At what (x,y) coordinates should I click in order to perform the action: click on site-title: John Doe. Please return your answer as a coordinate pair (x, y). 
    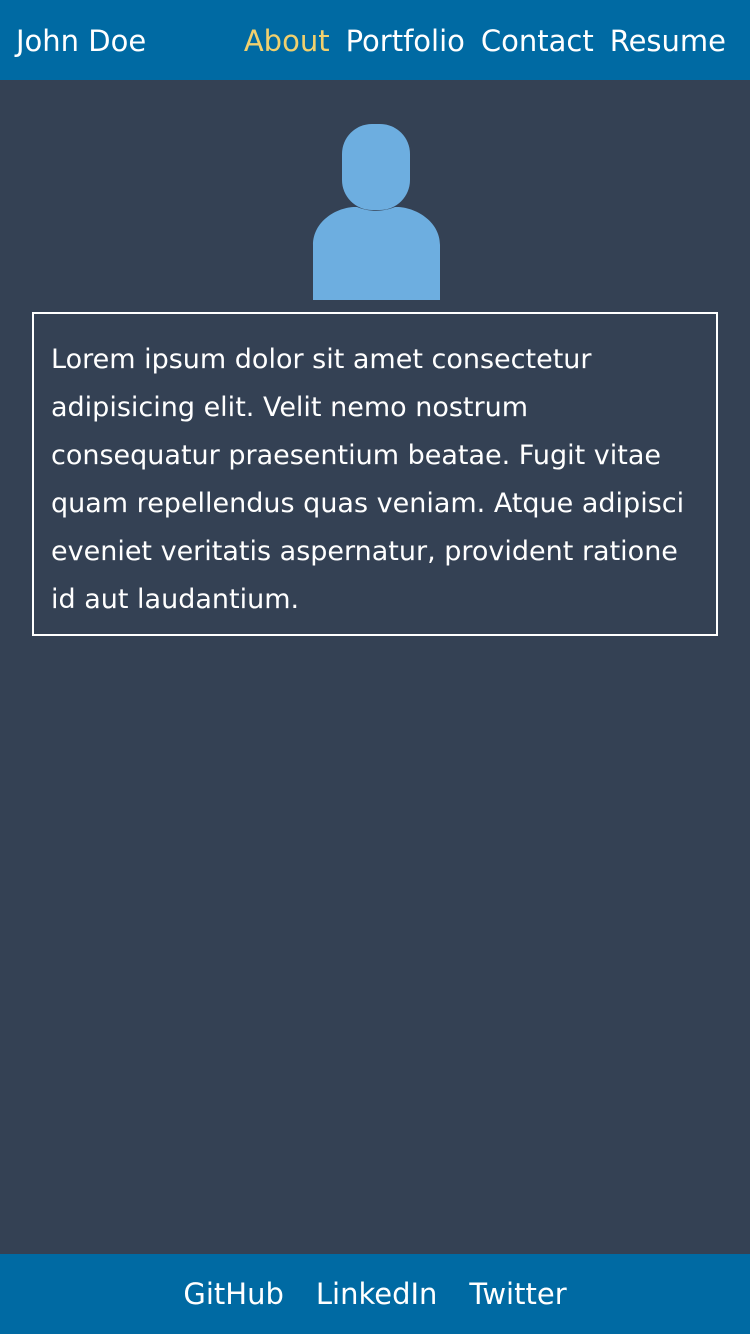
    Looking at the image, I should click on (81, 41).